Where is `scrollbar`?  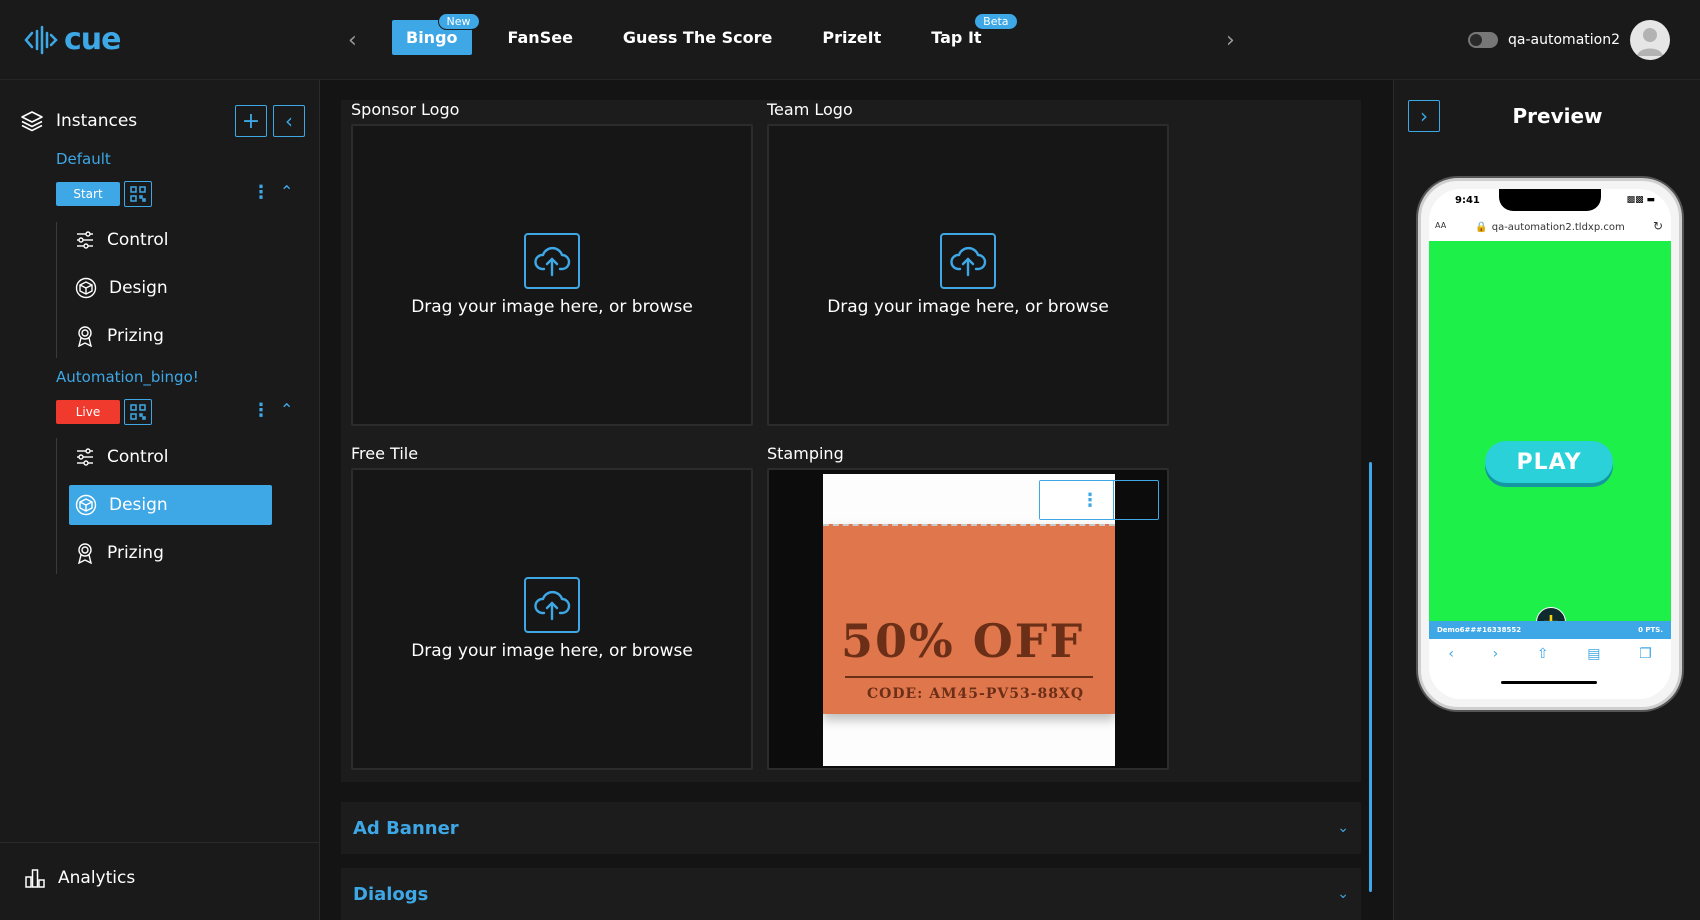
scrollbar is located at coordinates (1370, 677).